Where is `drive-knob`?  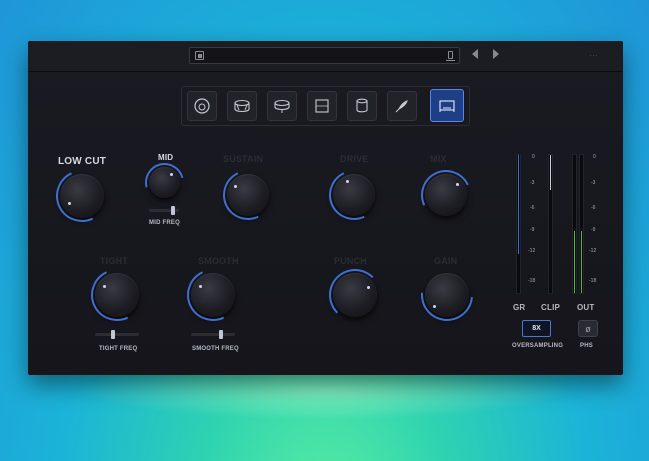
drive-knob is located at coordinates (354, 195).